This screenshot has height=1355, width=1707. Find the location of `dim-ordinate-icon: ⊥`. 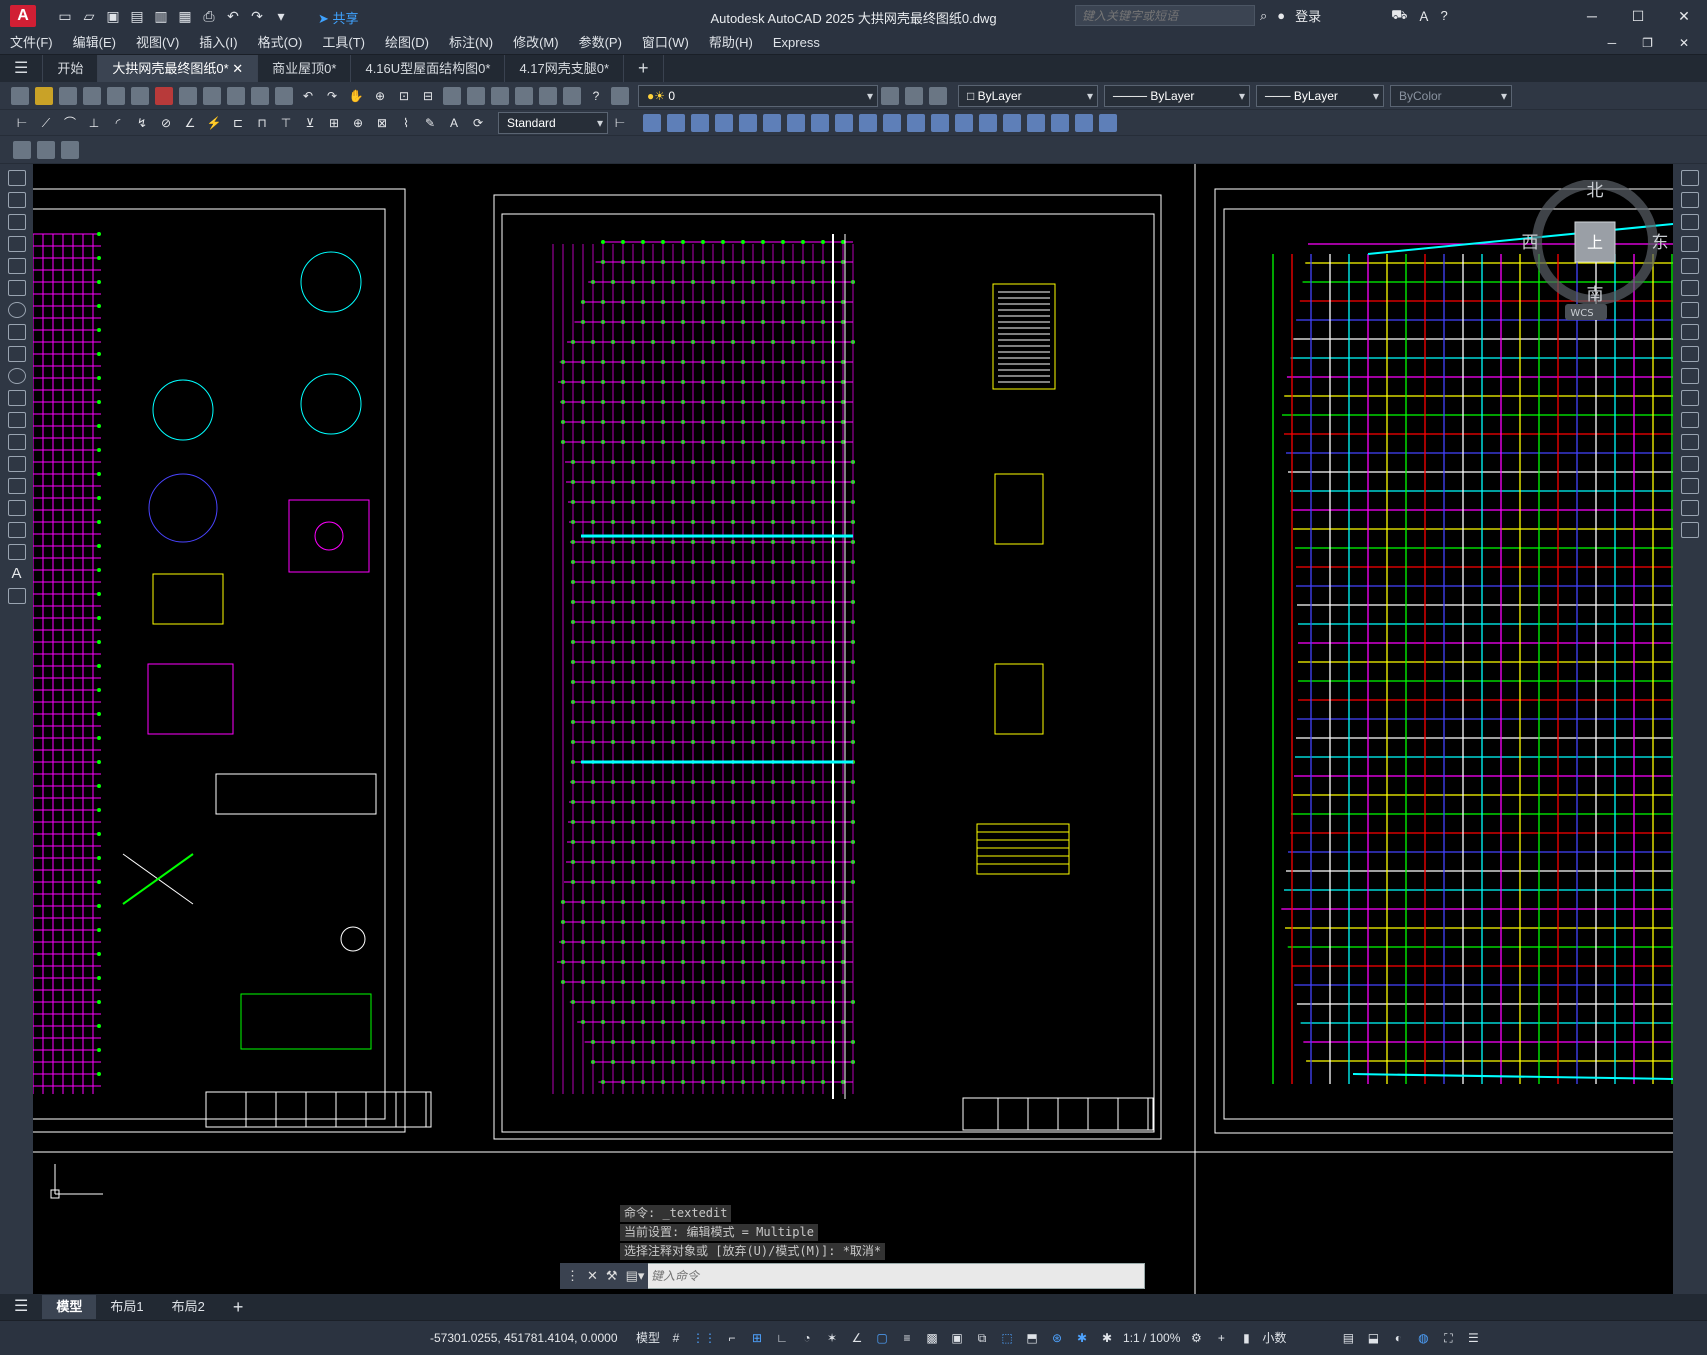

dim-ordinate-icon: ⊥ is located at coordinates (94, 123).